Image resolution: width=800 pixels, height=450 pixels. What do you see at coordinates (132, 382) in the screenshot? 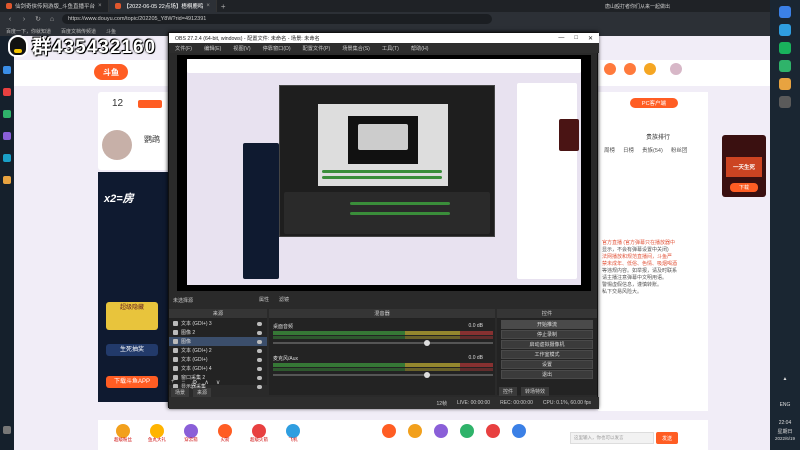
I see `download-app-button: 下载斗鱼APP` at bounding box center [132, 382].